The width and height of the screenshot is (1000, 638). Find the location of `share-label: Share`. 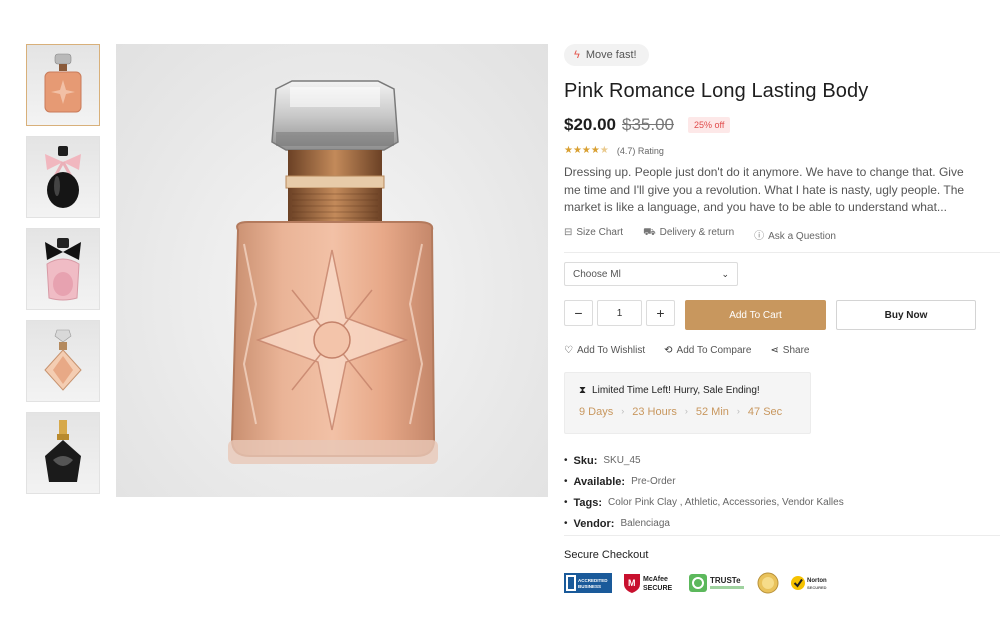

share-label: Share is located at coordinates (796, 350).